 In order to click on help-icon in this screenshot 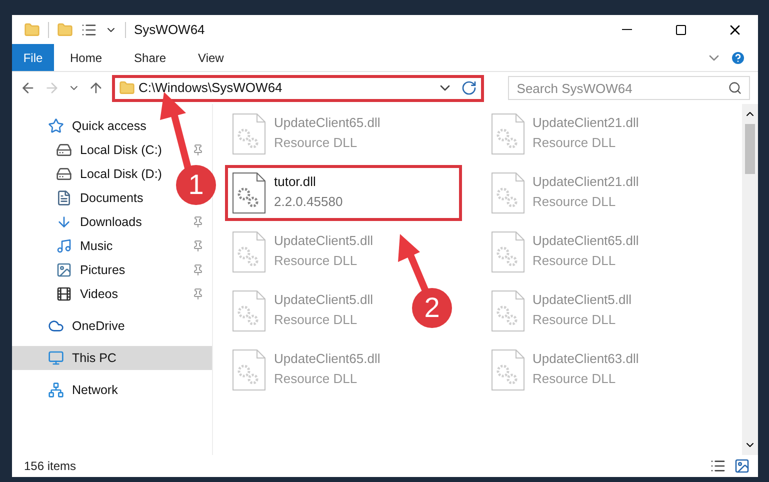, I will do `click(738, 58)`.